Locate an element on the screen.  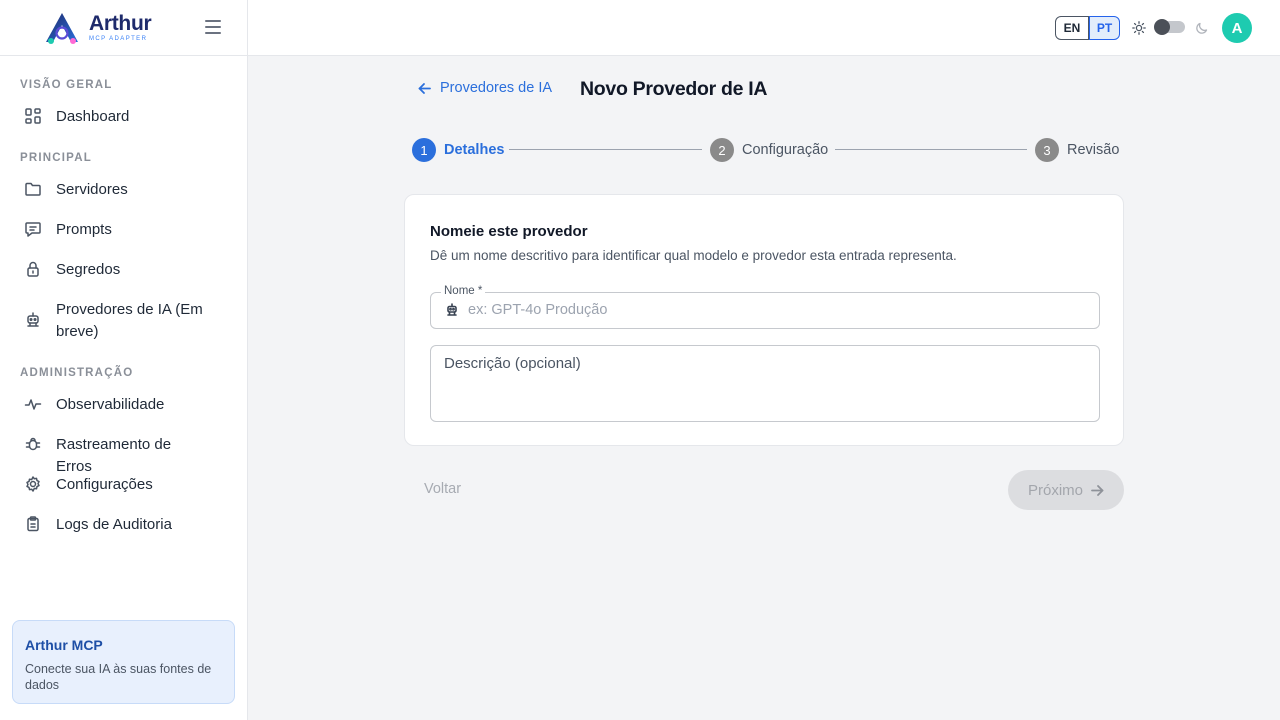
lock-icon is located at coordinates (33, 269).